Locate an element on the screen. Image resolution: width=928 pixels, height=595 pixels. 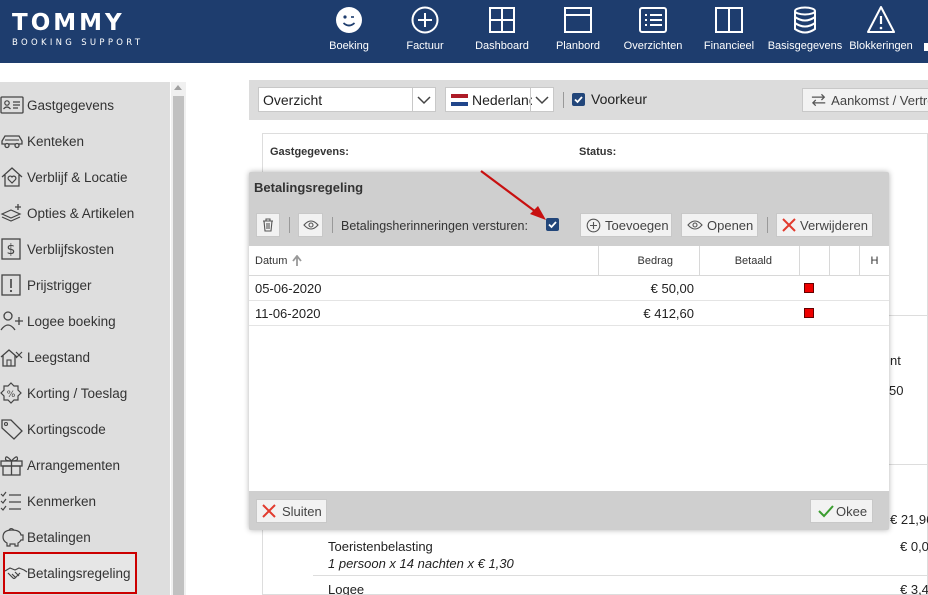
nav-financieel: Financieel is located at coordinates (729, 31).